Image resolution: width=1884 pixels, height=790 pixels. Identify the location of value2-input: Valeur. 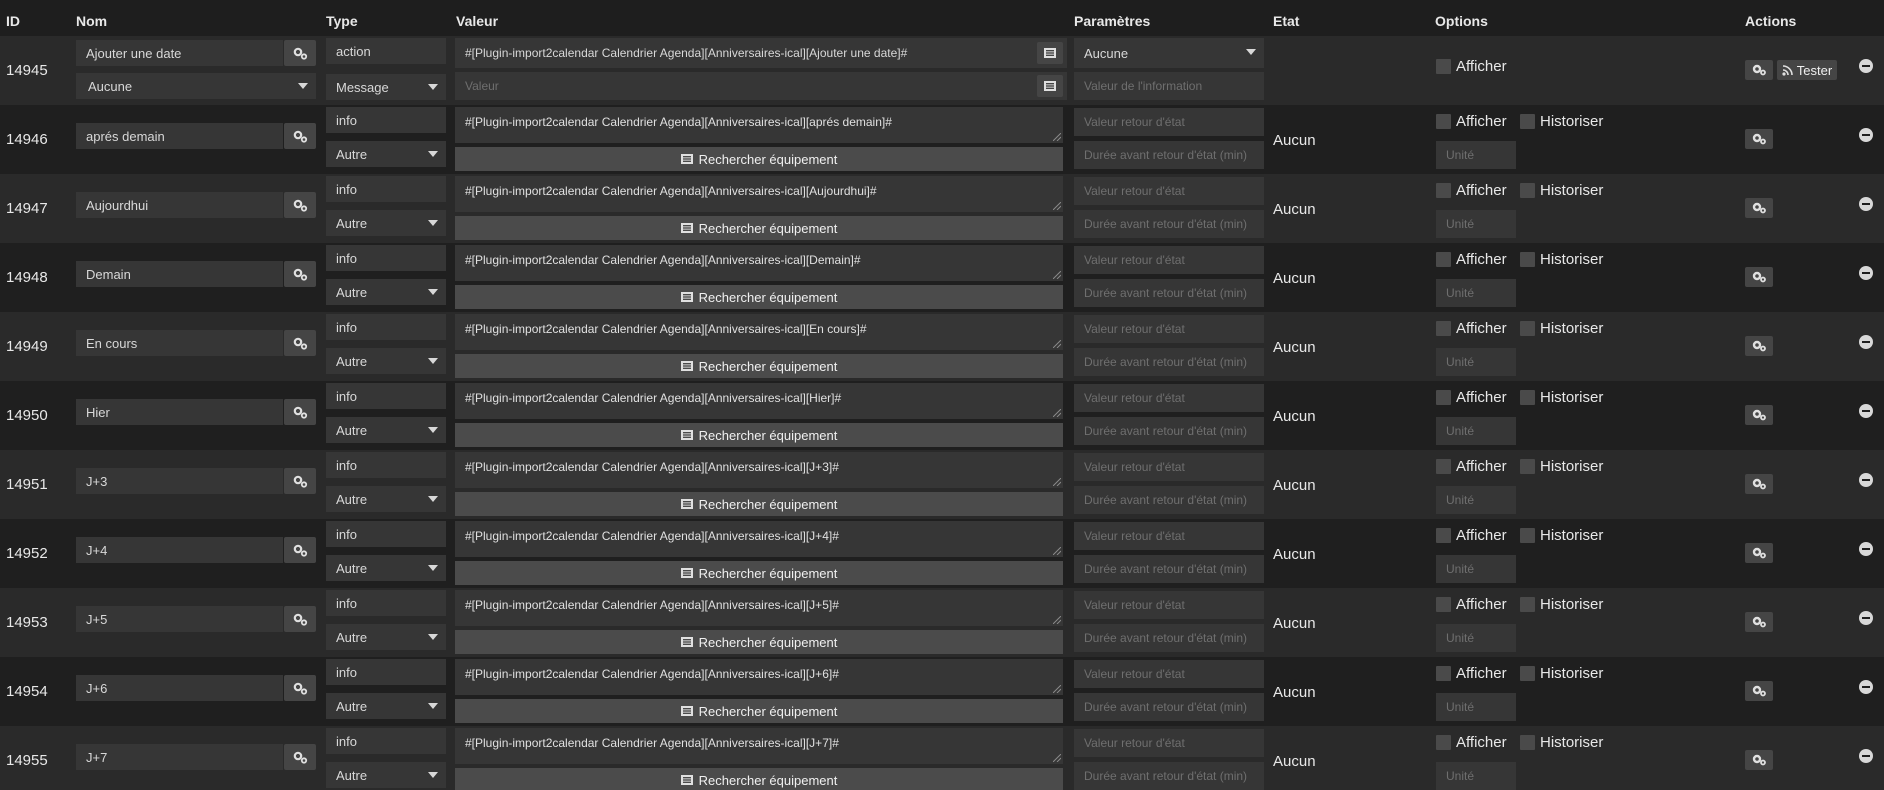
(761, 86).